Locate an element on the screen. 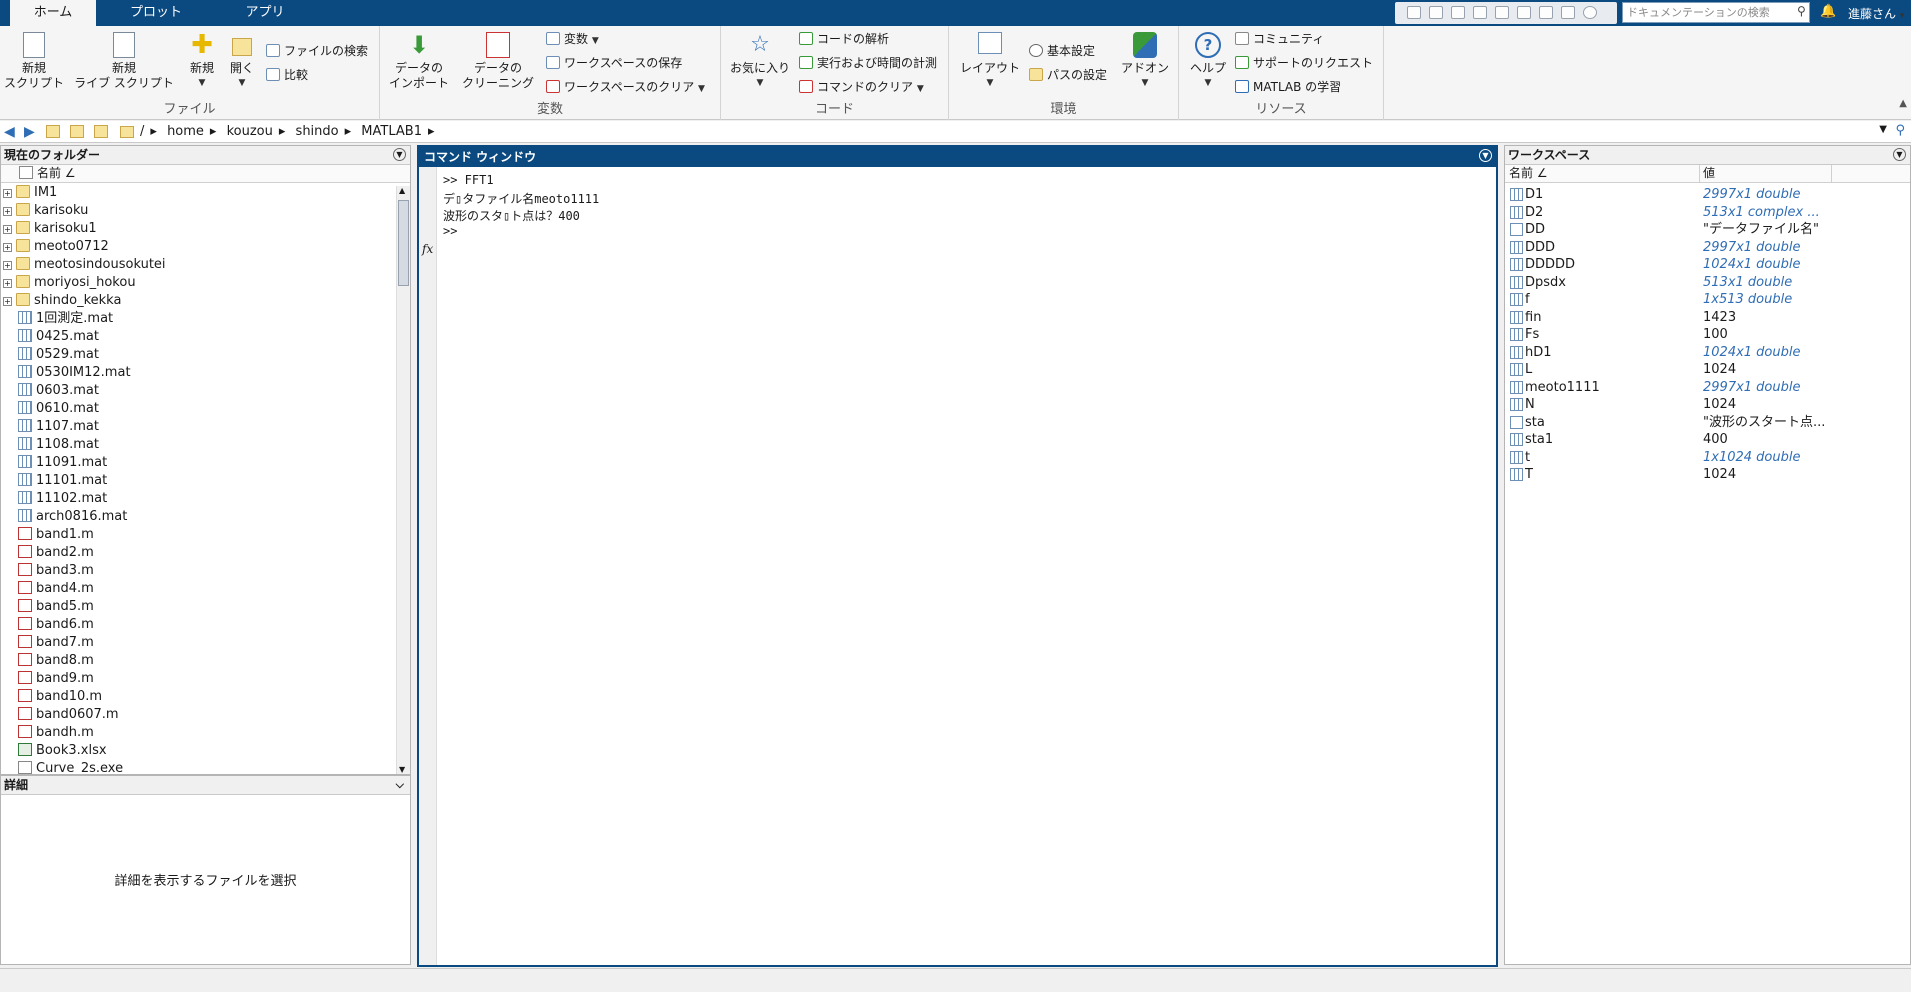  scroll-up-icon: ▲ is located at coordinates (402, 190).